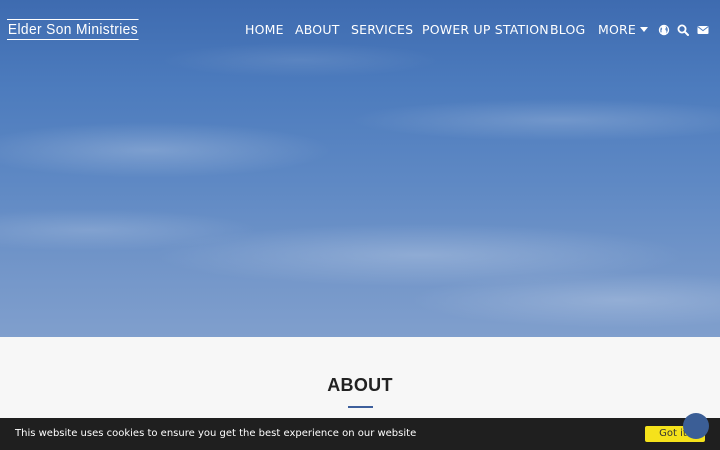 This screenshot has height=450, width=720. What do you see at coordinates (360, 385) in the screenshot?
I see `about-heading: ABOUT` at bounding box center [360, 385].